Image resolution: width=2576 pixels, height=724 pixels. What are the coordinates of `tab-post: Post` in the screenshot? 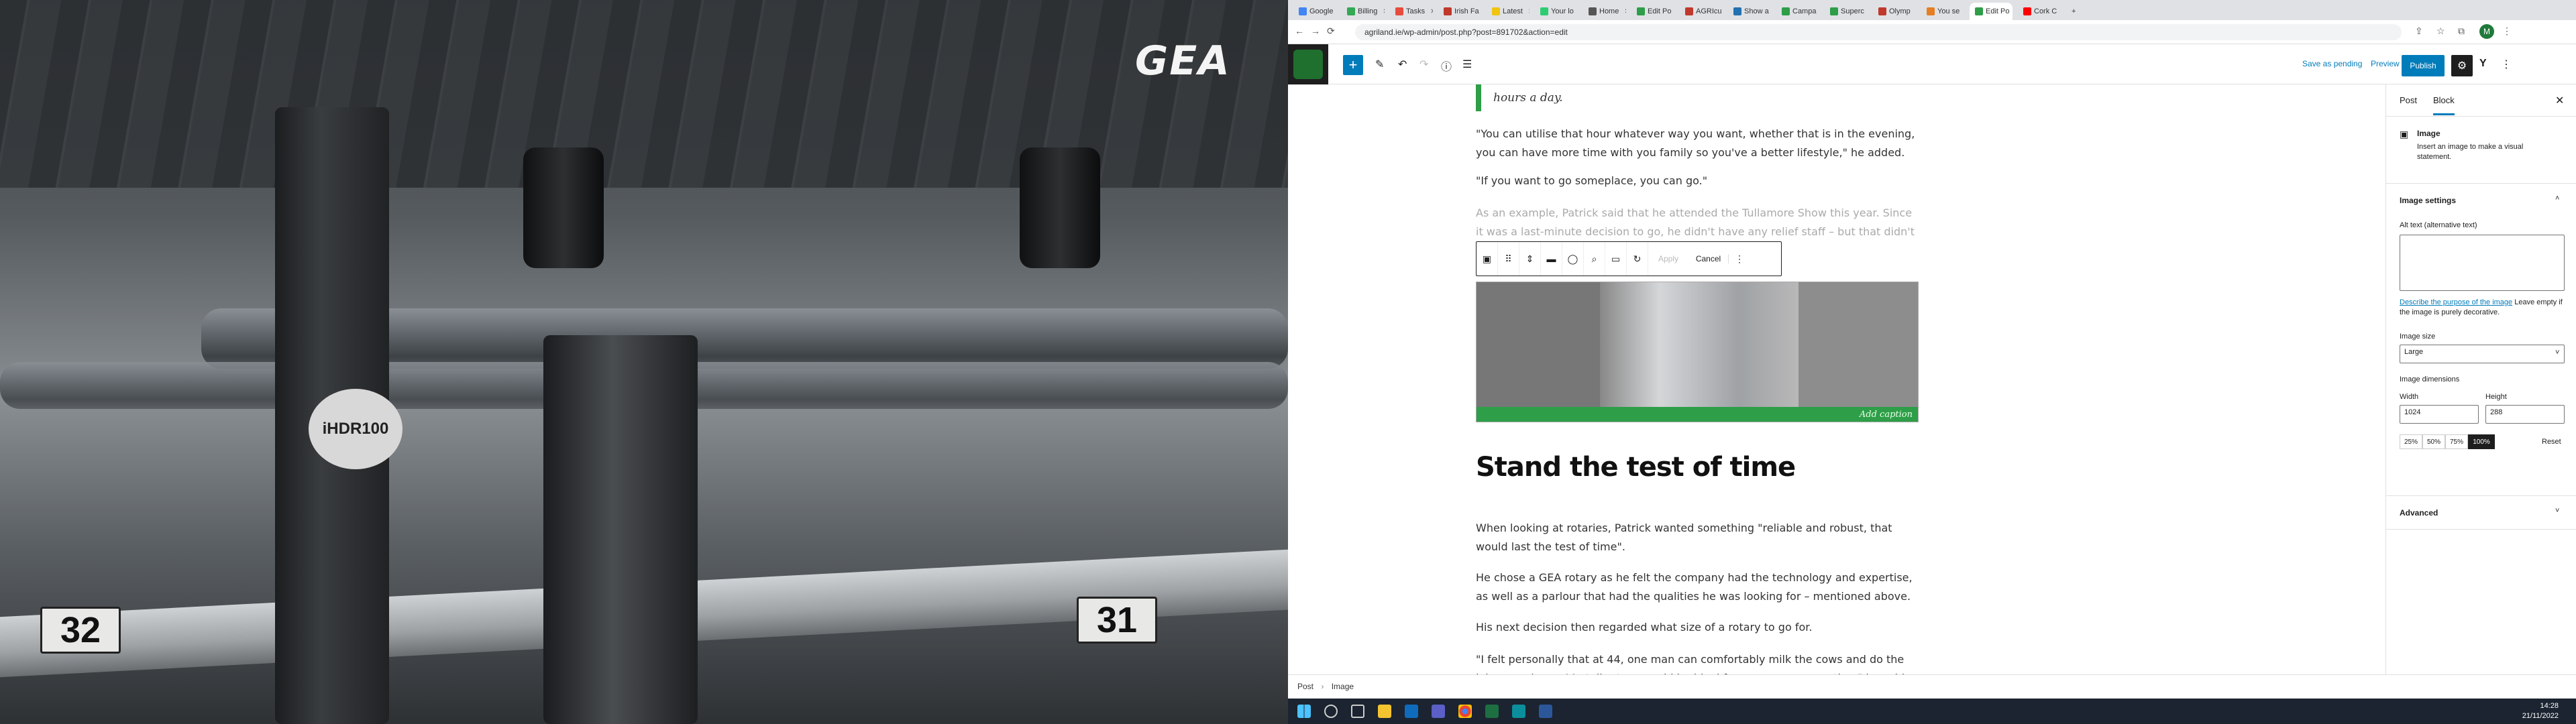 It's located at (2408, 100).